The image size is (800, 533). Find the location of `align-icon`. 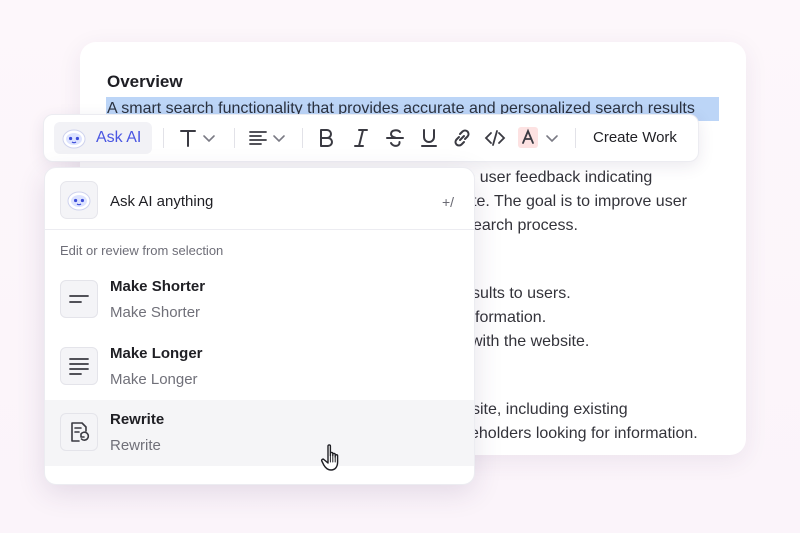

align-icon is located at coordinates (258, 138).